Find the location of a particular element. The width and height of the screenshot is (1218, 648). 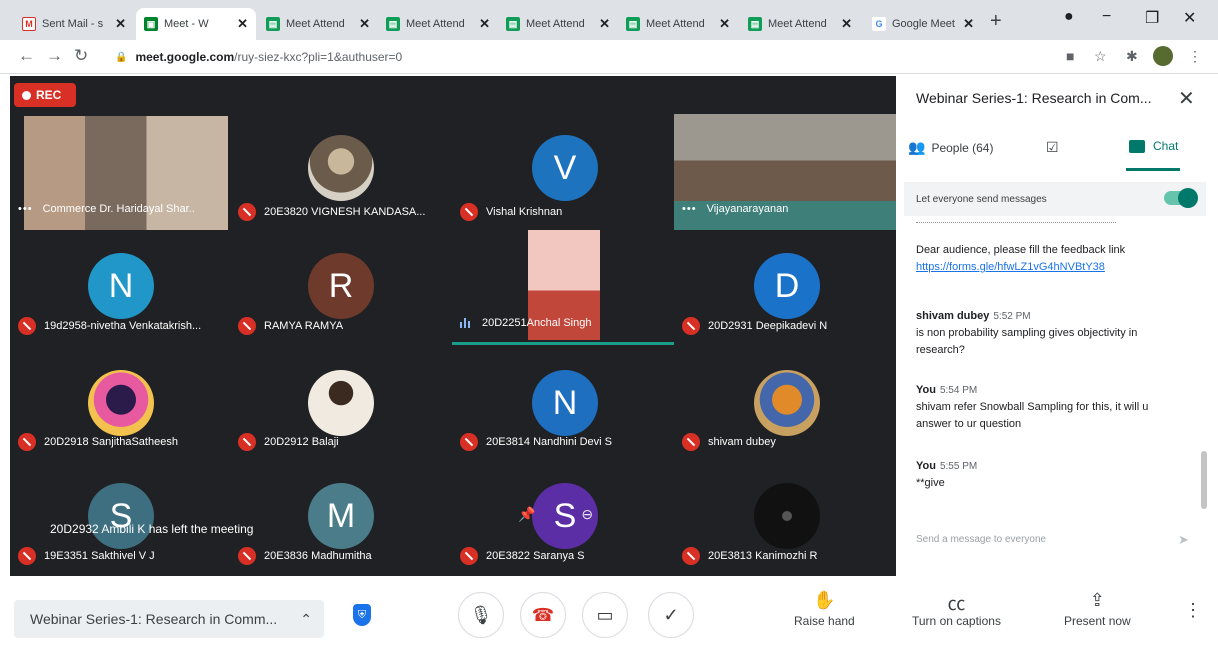

captions-button: ㏄ Turn on captions is located at coordinates (956, 609).